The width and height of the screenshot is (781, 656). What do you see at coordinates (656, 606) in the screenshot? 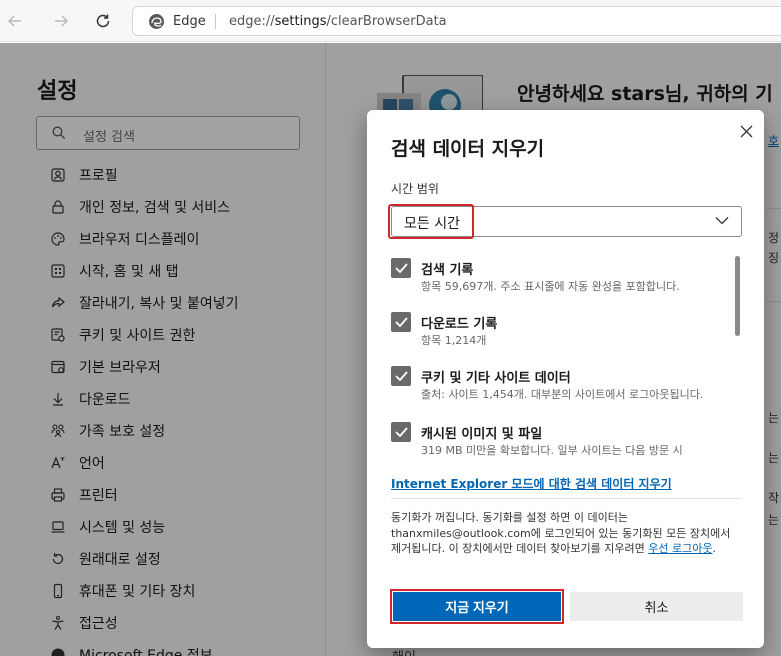
I see `cancel-button: 취소` at bounding box center [656, 606].